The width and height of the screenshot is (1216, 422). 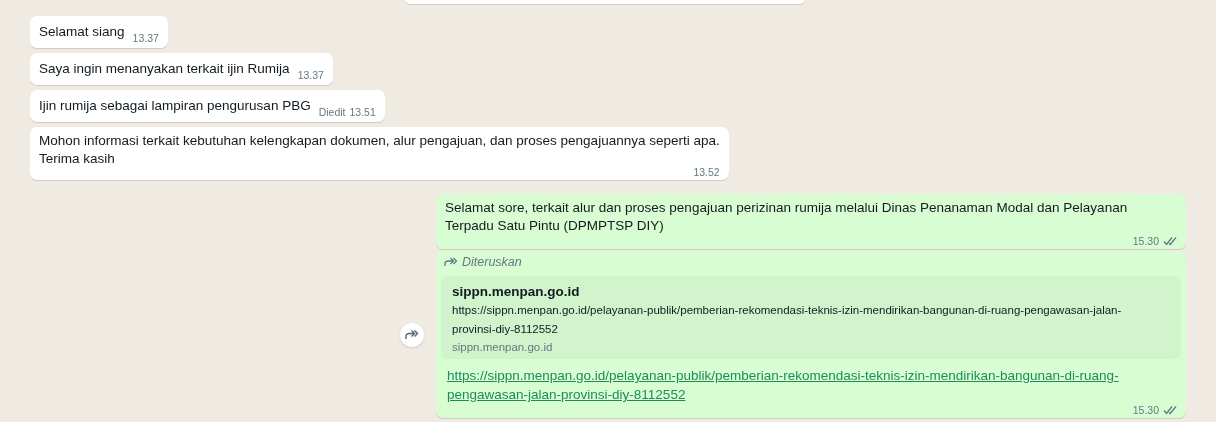 I want to click on message-text: Mohon informasi terkait kebutuhan kelengkapan dokumen, alur pengajuan, dan proses pengajuannya seperti apa. Terima kasih, so click(x=379, y=150).